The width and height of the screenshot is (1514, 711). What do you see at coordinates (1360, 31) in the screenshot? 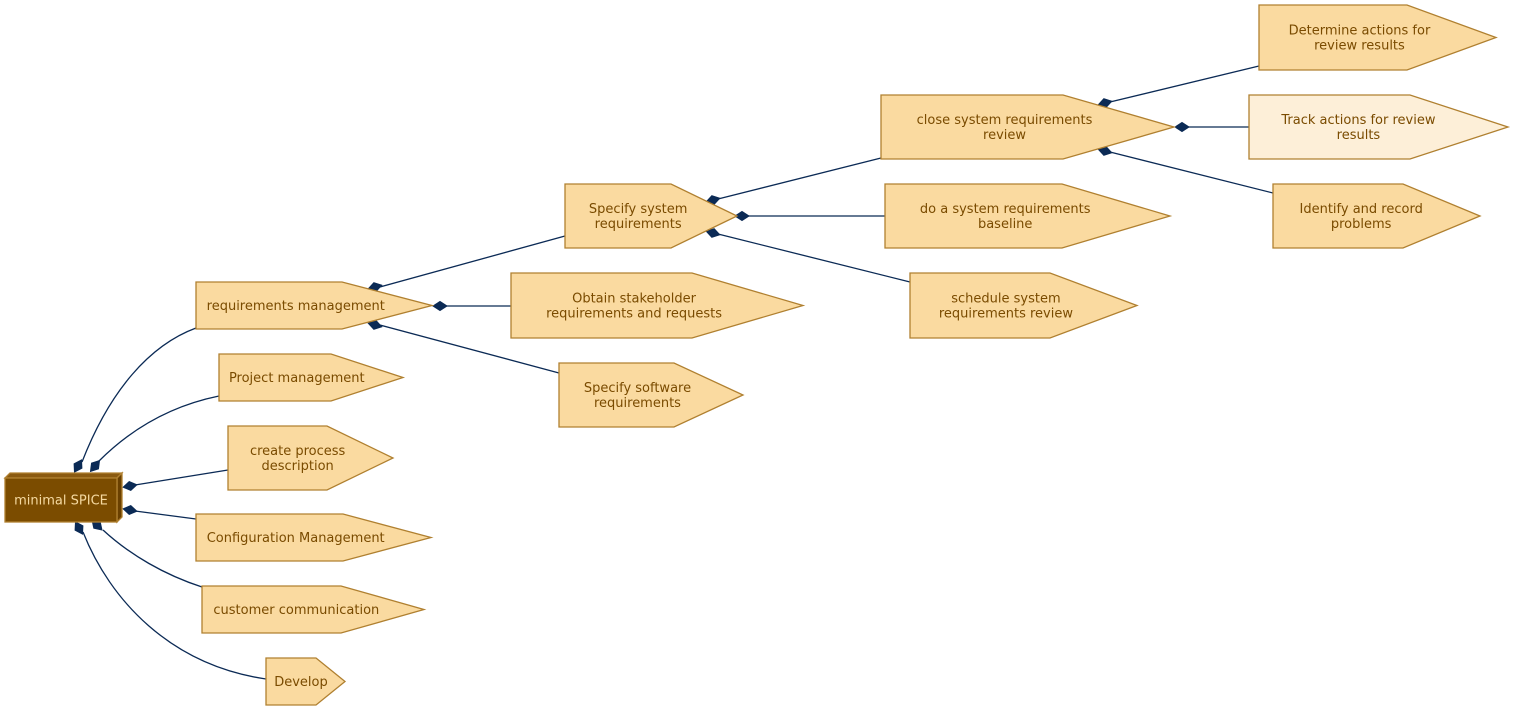
I see `node-label-line: Determine actions for` at bounding box center [1360, 31].